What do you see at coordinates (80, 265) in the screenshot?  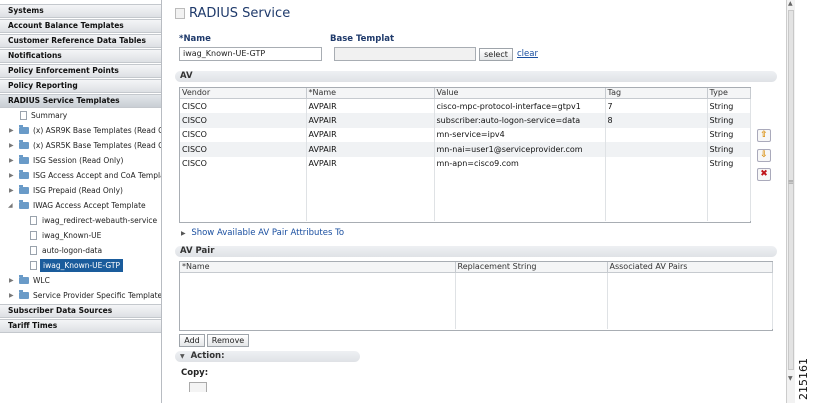 I see `tree-item-iwag-known-ue-gtp: iwag_Known-UE-GTP` at bounding box center [80, 265].